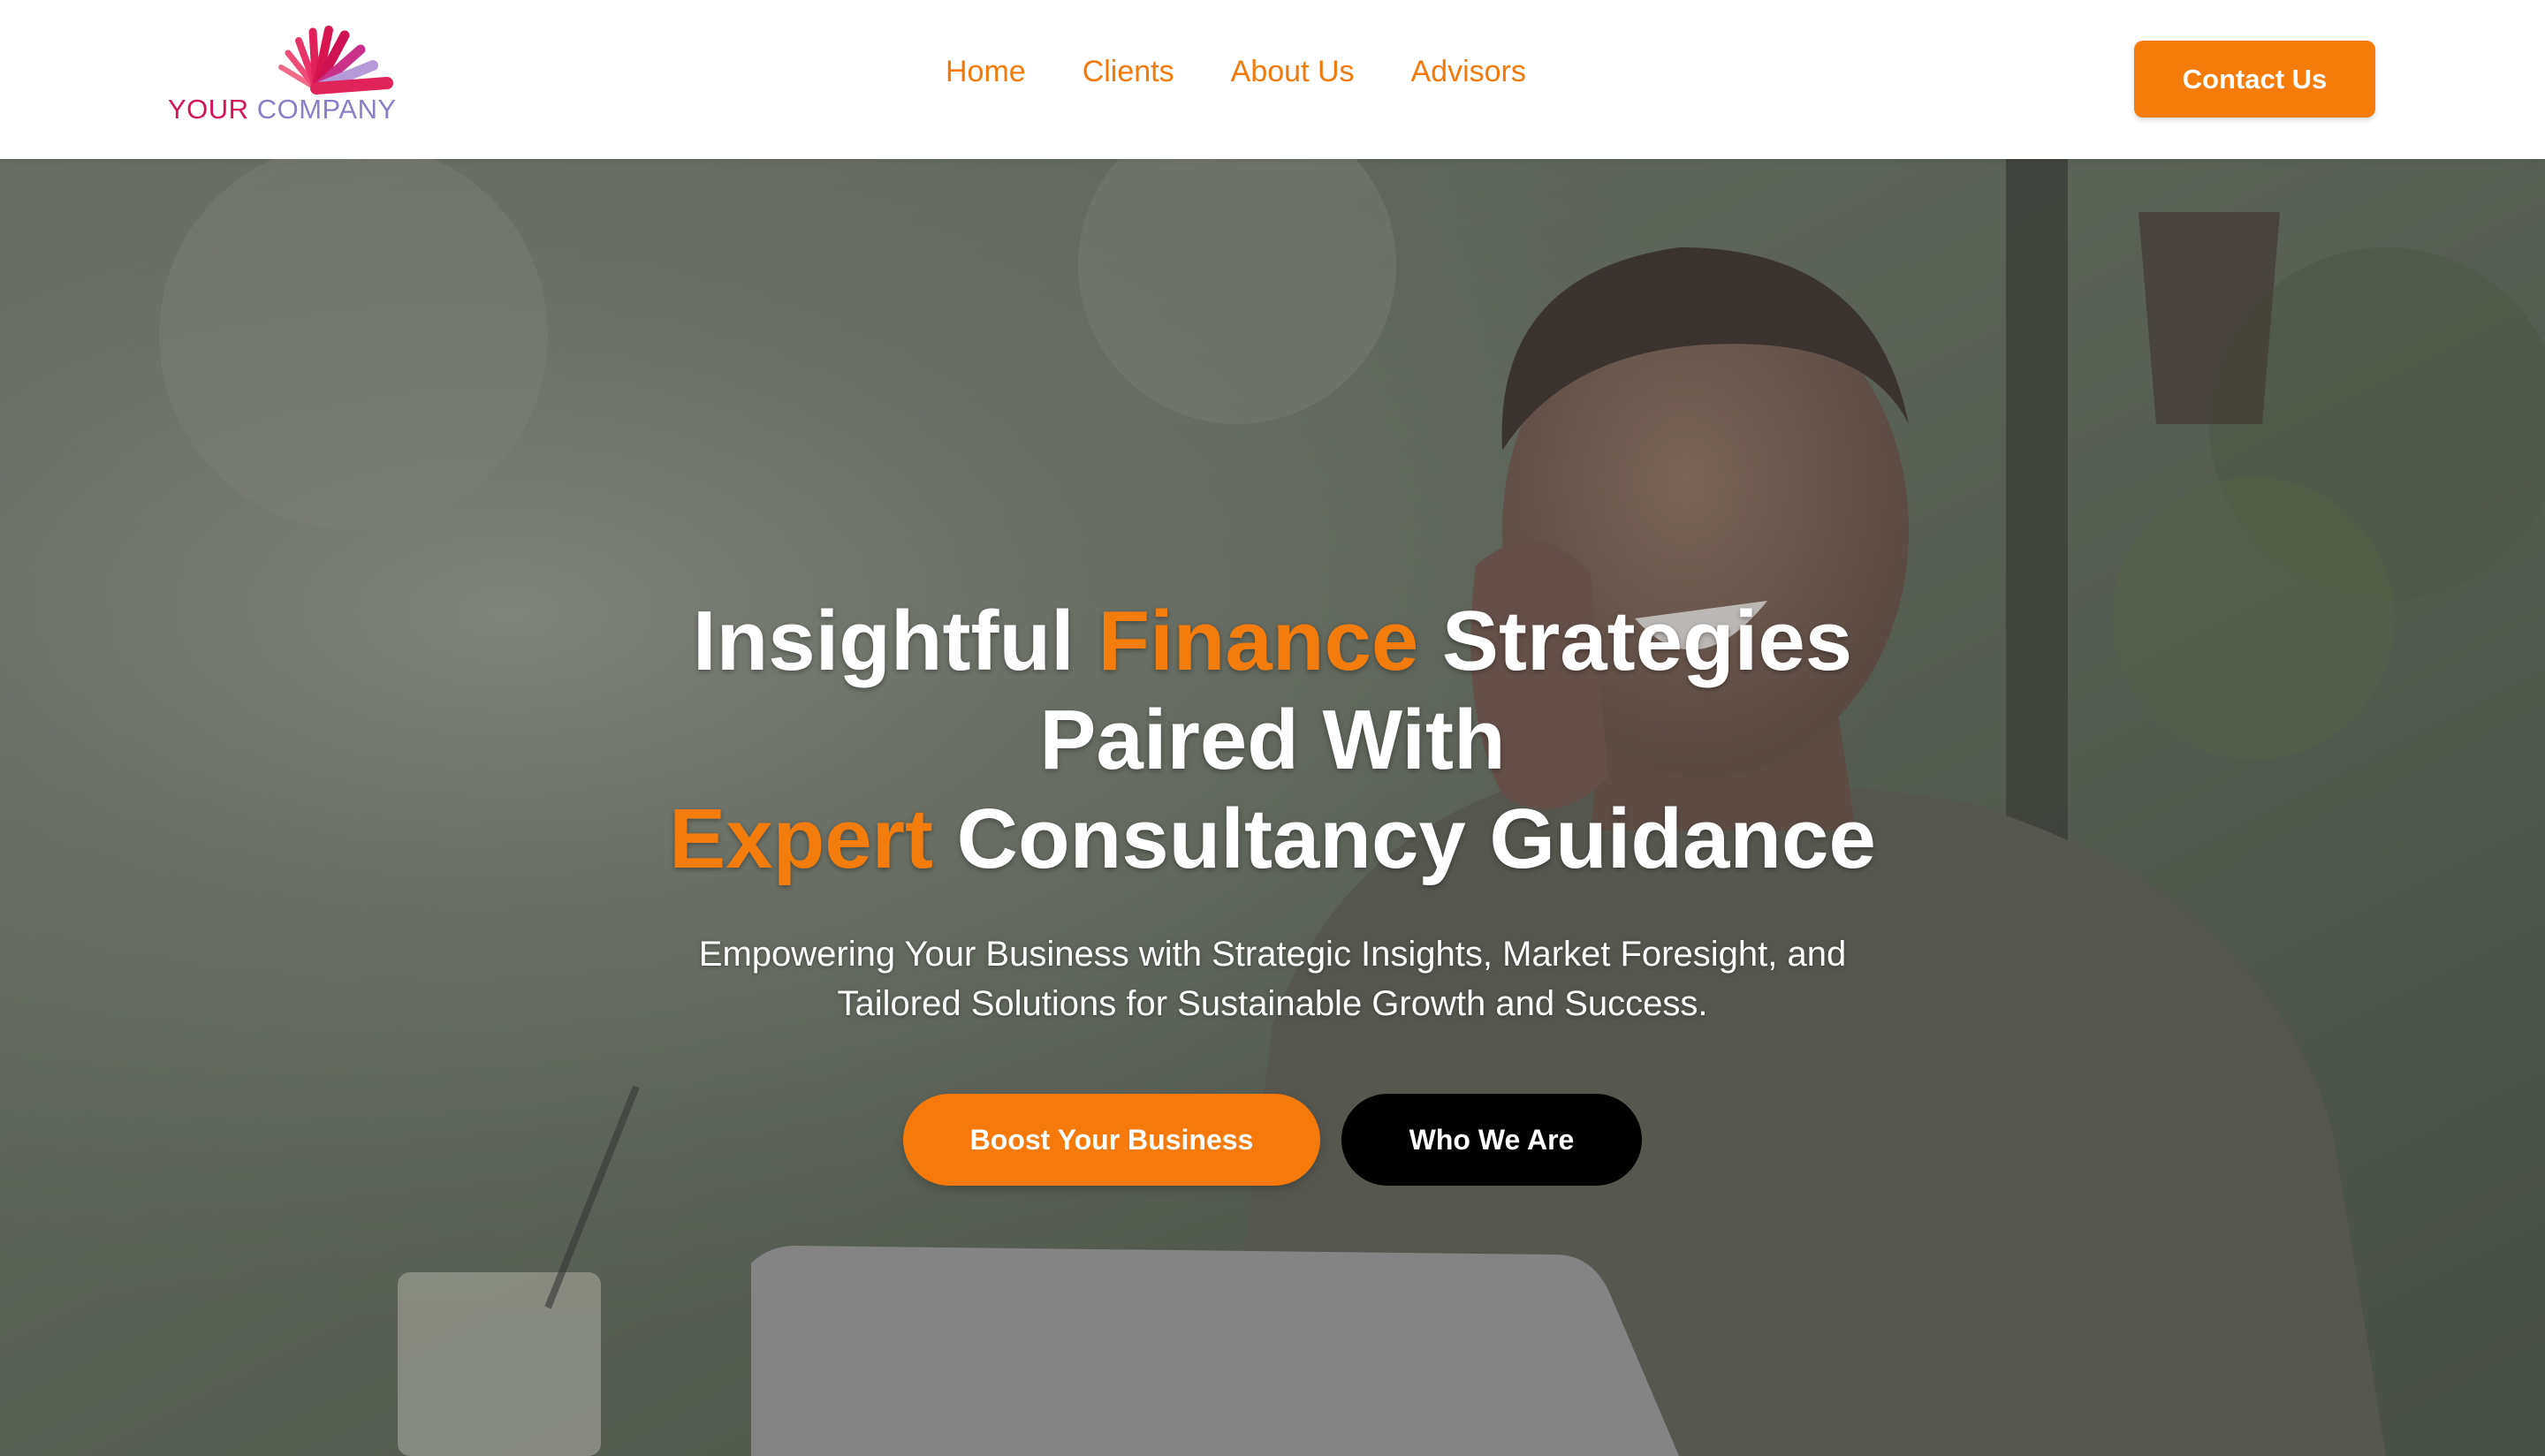  I want to click on boost-your-business-button: Boost Your Business, so click(1111, 1140).